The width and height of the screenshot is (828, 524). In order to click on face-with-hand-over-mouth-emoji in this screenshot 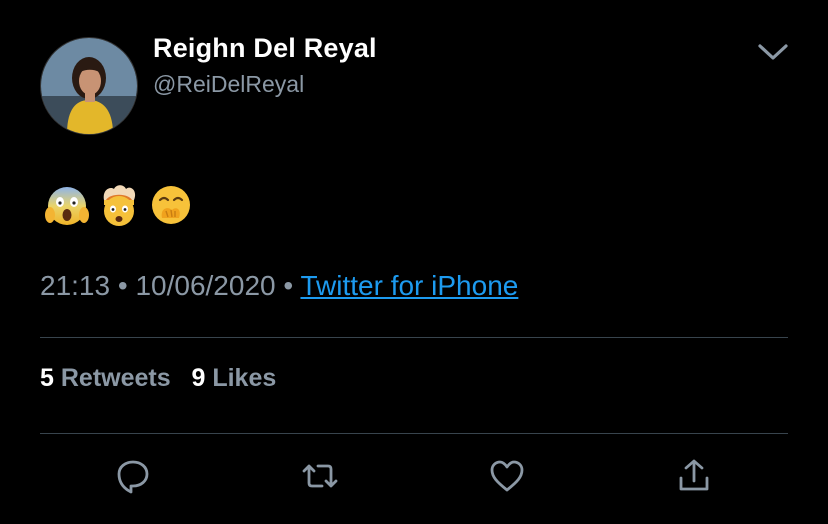, I will do `click(171, 205)`.